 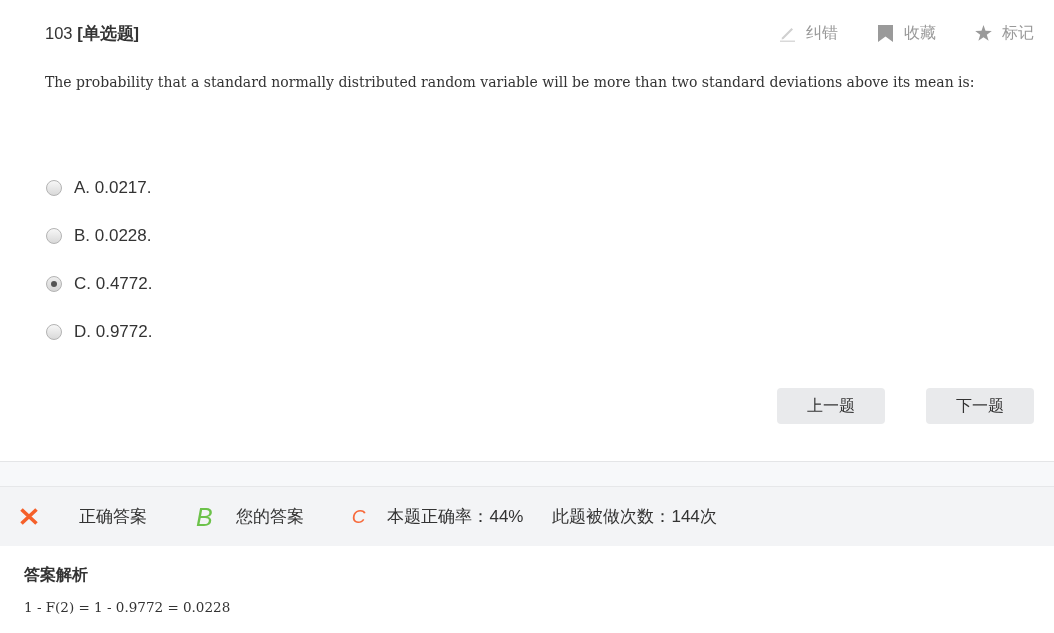 I want to click on explanation-formula: 1 - F(2) = 1 - 0.9772 = 0.0228, so click(x=127, y=607).